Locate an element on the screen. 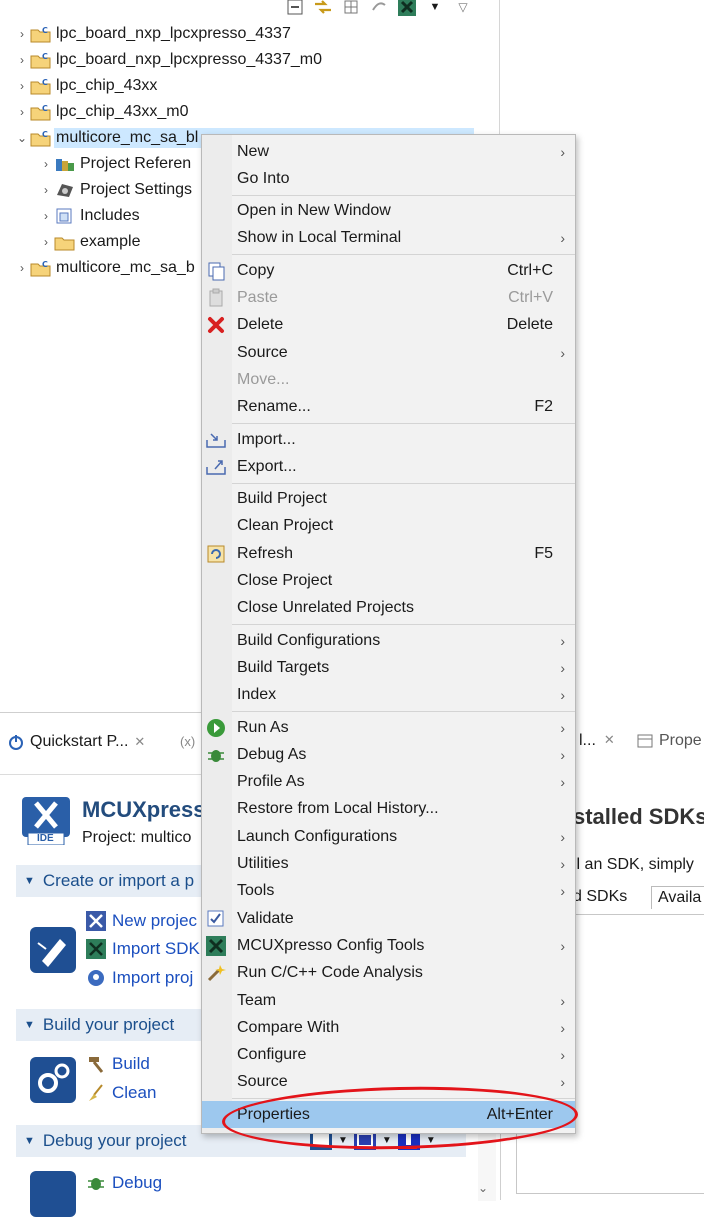 Image resolution: width=704 pixels, height=1217 pixels. menu-item-label: Profile As is located at coordinates (271, 782).